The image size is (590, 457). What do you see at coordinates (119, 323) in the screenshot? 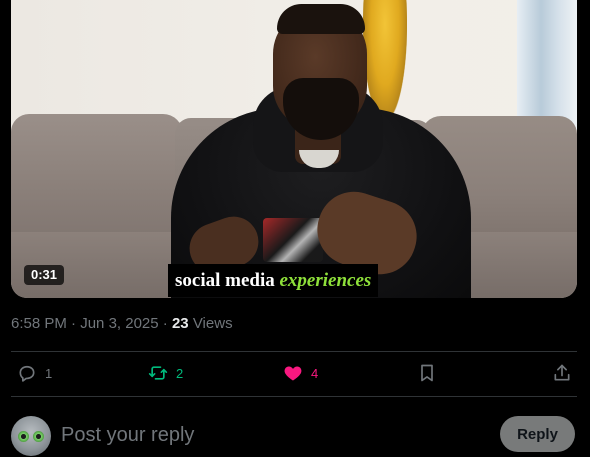
I see `post-date: Jun 3, 2025` at bounding box center [119, 323].